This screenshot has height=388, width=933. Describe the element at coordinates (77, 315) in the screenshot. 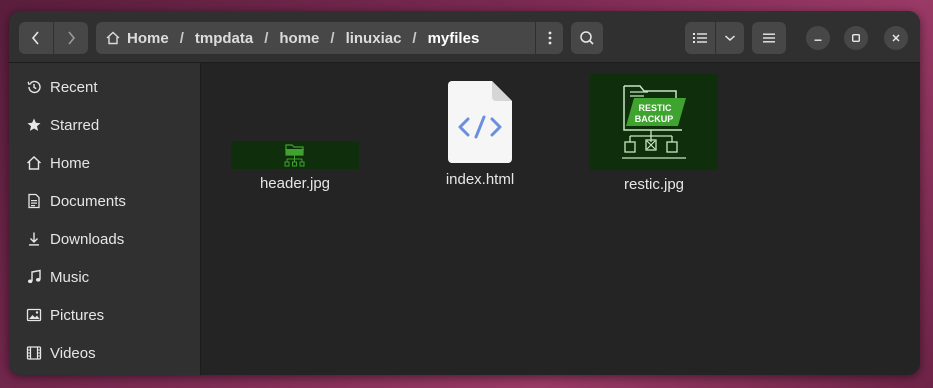

I see `sidebar-item-label: Pictures` at that location.